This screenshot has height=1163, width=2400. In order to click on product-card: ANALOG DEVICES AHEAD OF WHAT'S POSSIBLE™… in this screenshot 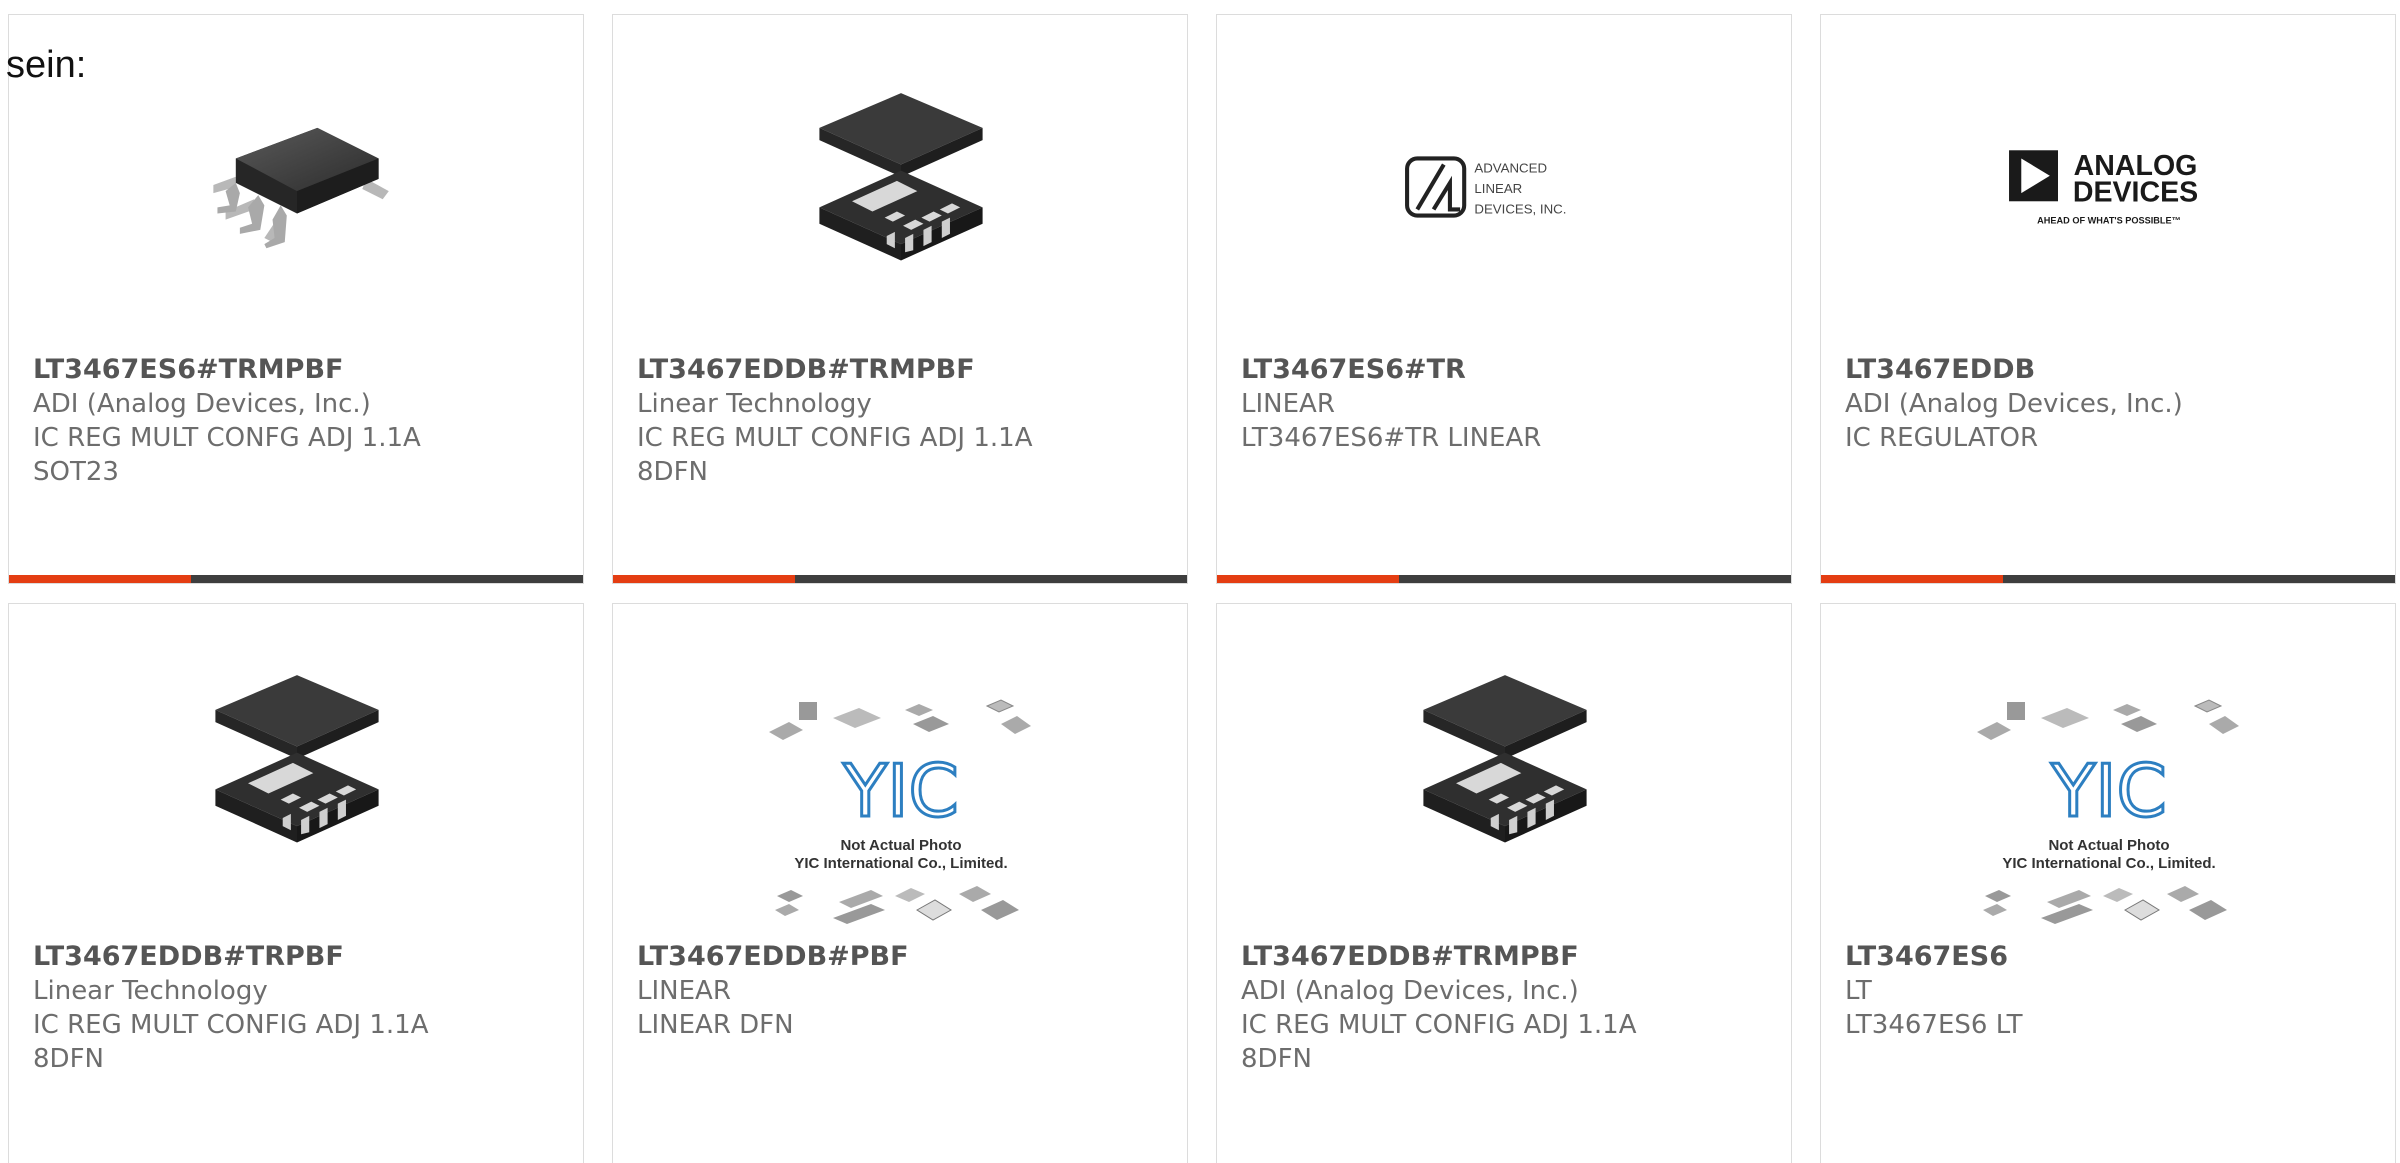, I will do `click(2108, 299)`.